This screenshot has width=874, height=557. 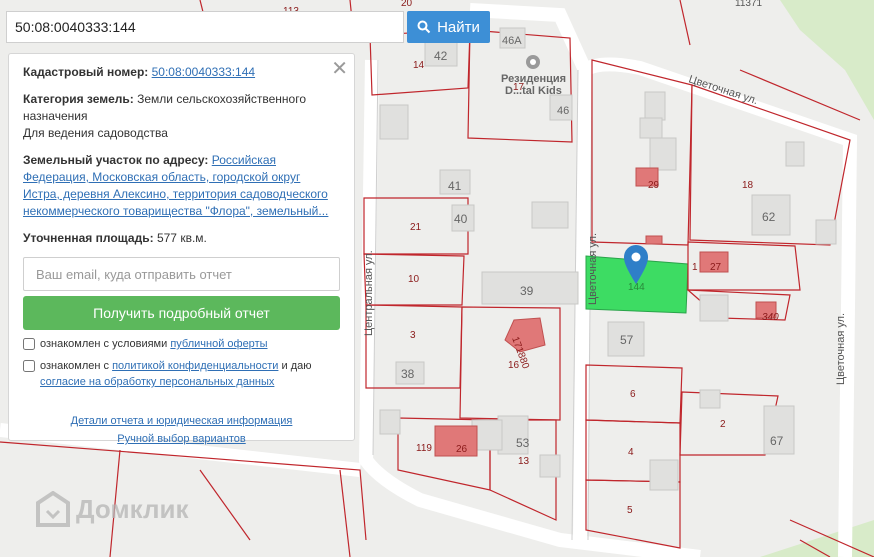 I want to click on area-row: Уточненная площадь: 577 кв.м., so click(x=181, y=238).